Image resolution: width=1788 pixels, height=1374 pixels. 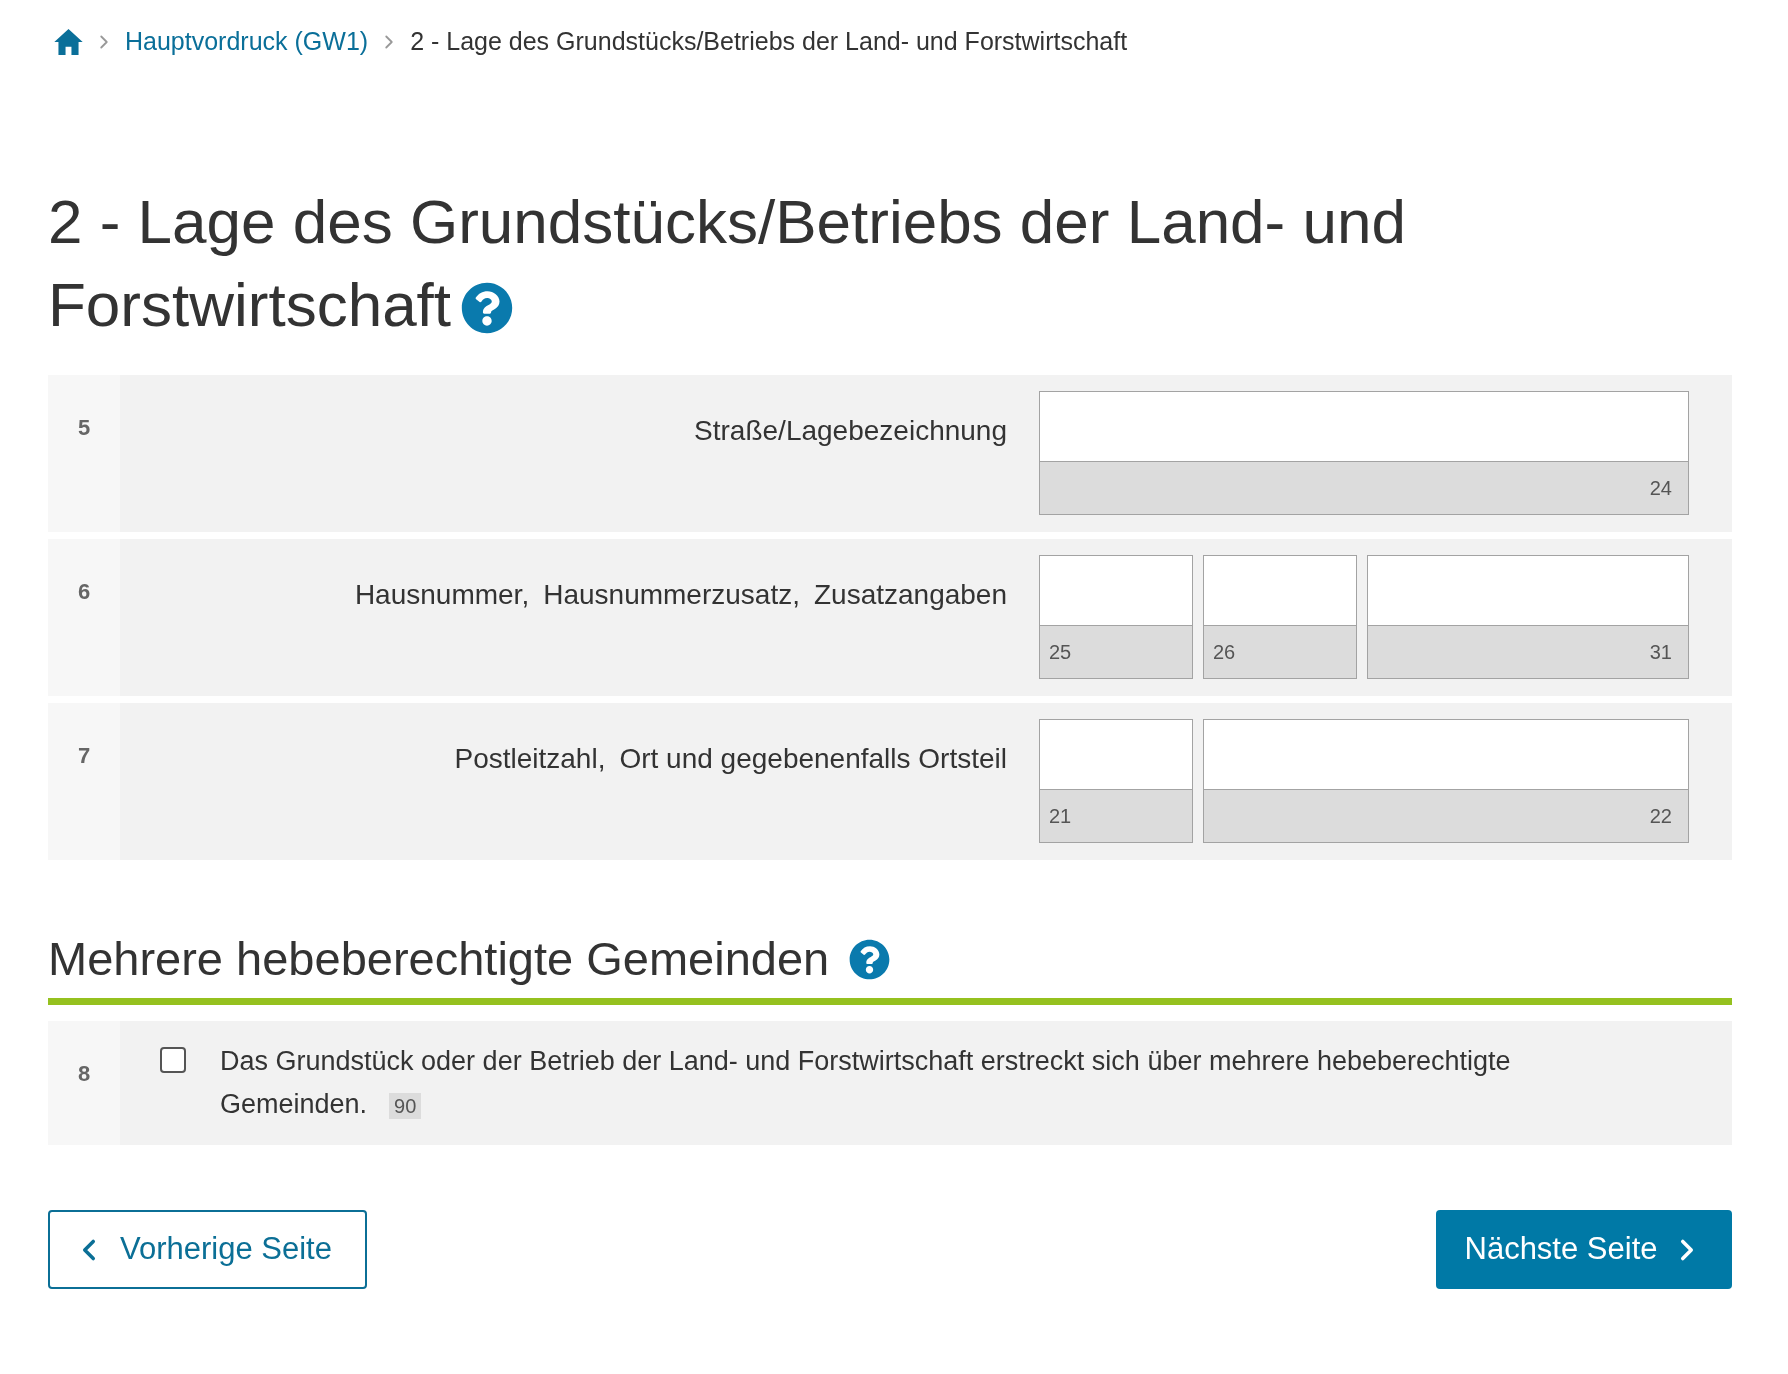 I want to click on home-icon, so click(x=68, y=42).